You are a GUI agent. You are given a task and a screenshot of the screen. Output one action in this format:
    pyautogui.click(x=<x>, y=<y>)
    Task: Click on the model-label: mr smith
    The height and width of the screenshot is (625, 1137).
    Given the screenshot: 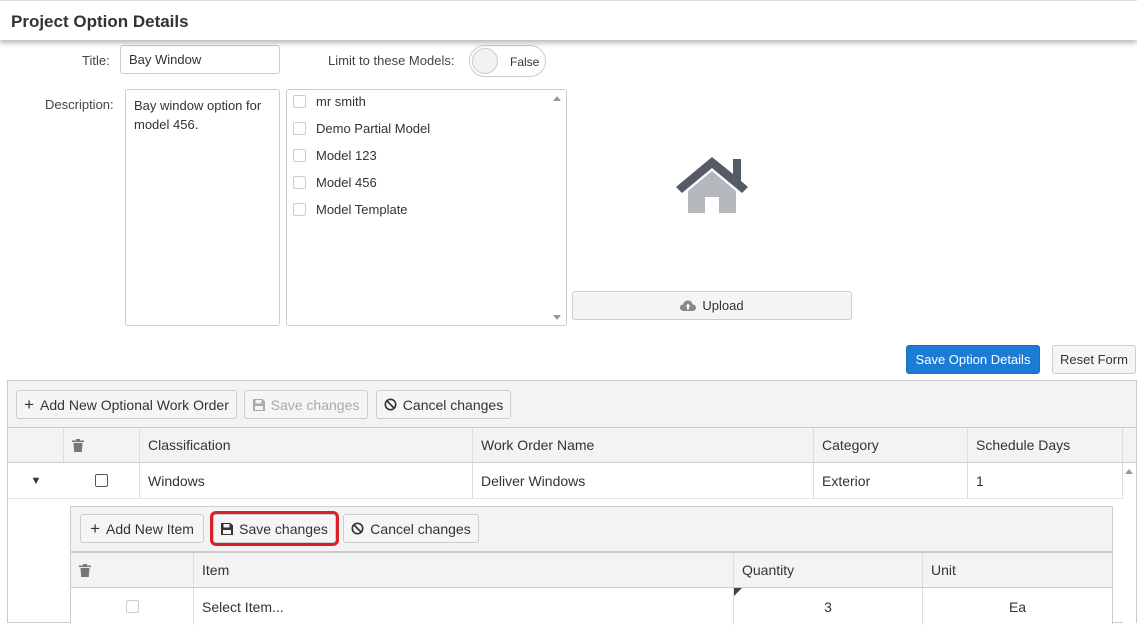 What is the action you would take?
    pyautogui.click(x=341, y=101)
    